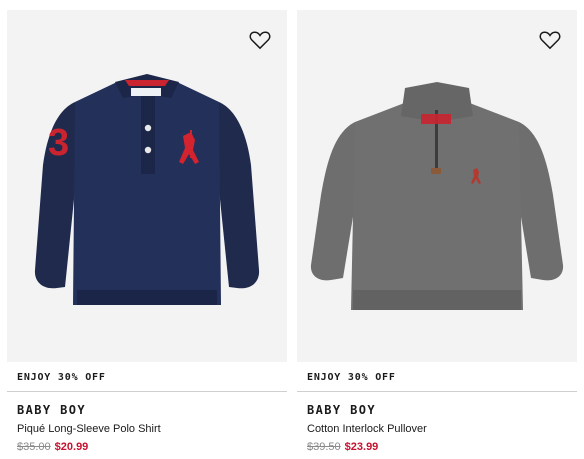  What do you see at coordinates (58, 143) in the screenshot?
I see `svg-text: 3` at bounding box center [58, 143].